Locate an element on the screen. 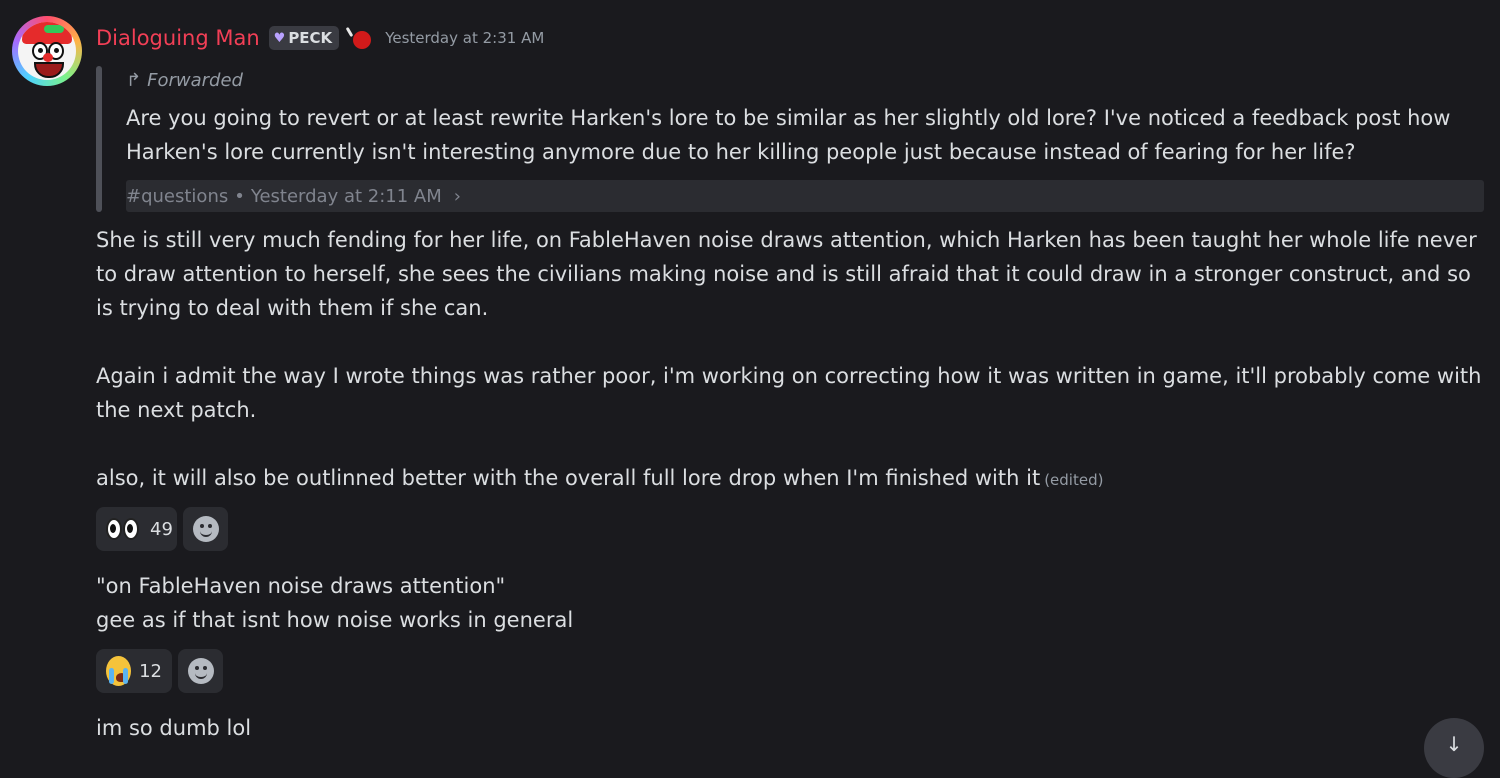 The height and width of the screenshot is (778, 1500). badge-icon is located at coordinates (359, 38).